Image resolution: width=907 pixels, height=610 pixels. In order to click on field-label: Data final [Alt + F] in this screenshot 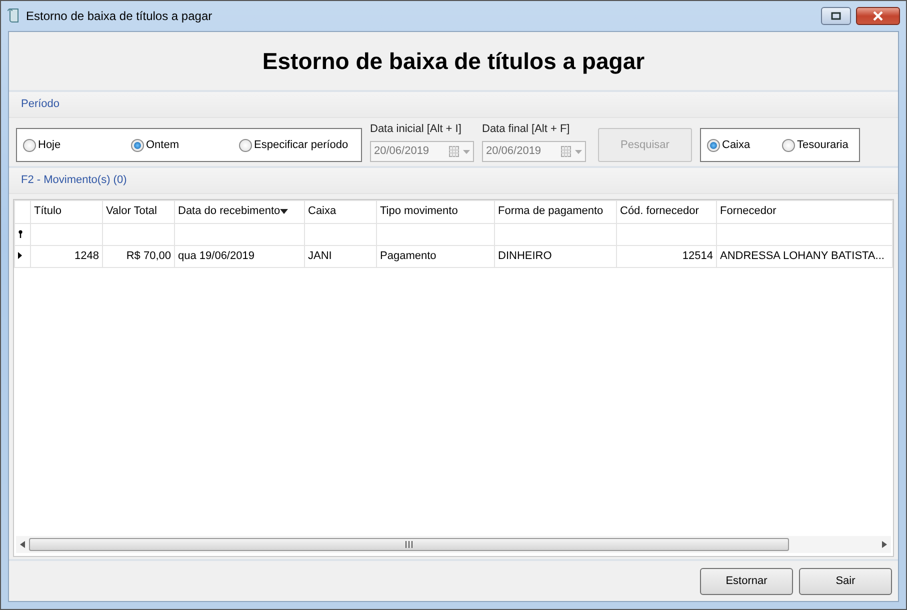, I will do `click(526, 129)`.